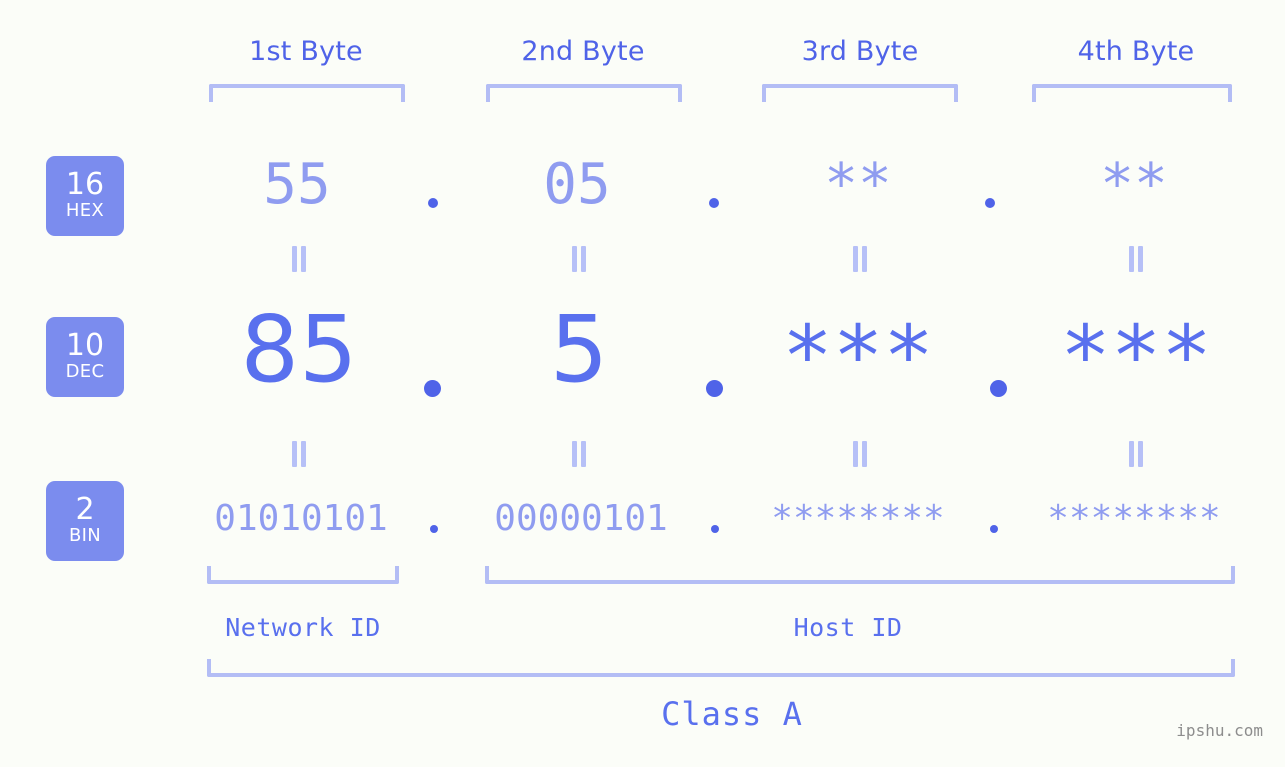 Image resolution: width=1285 pixels, height=767 pixels. I want to click on hex-byte-value-3: **, so click(858, 184).